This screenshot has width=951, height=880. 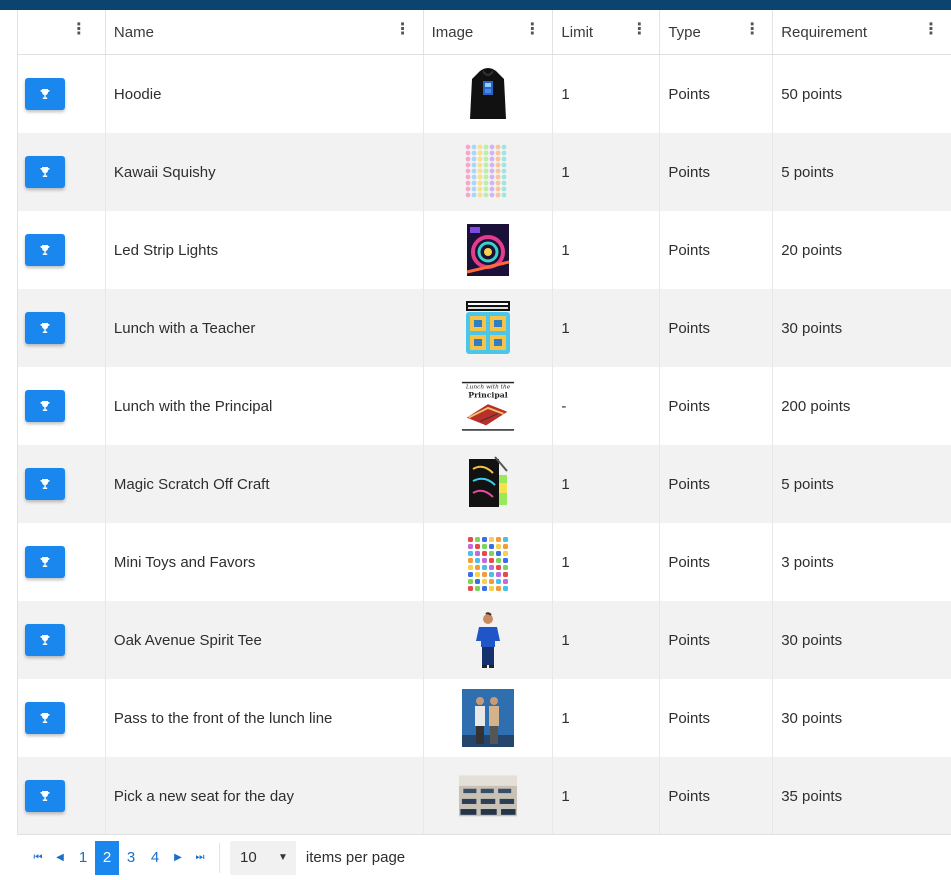 I want to click on name-cell: Mini Toys and Favors, so click(x=265, y=562).